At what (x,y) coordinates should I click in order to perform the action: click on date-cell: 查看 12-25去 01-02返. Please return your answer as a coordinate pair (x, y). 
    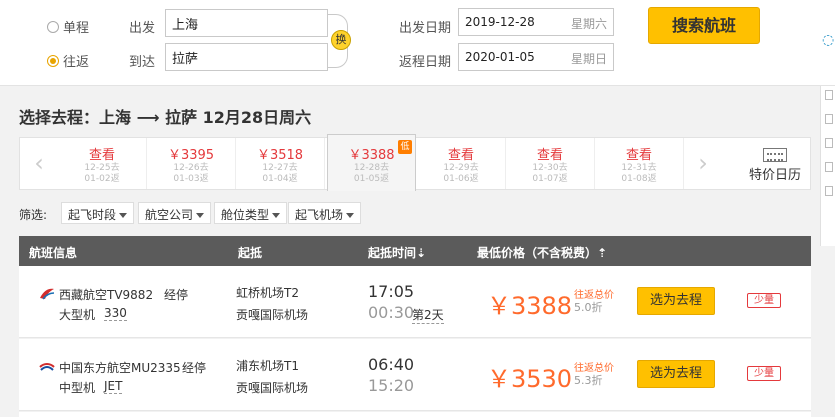
    Looking at the image, I should click on (102, 163).